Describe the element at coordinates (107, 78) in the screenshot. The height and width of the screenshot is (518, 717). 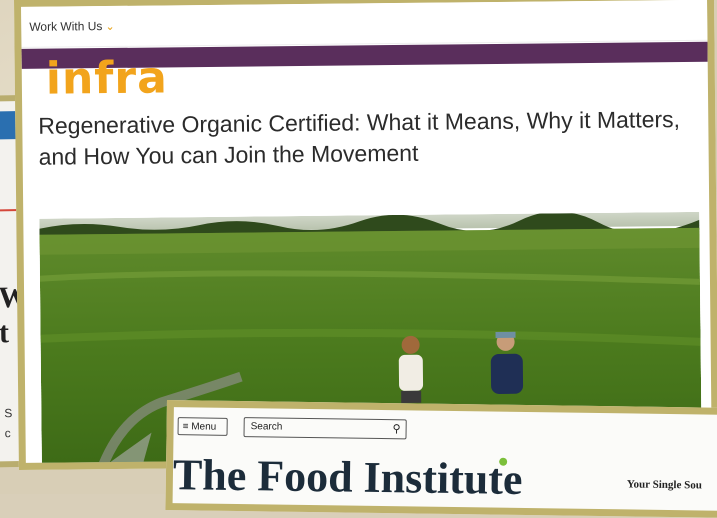
I see `infra-logo: infra` at that location.